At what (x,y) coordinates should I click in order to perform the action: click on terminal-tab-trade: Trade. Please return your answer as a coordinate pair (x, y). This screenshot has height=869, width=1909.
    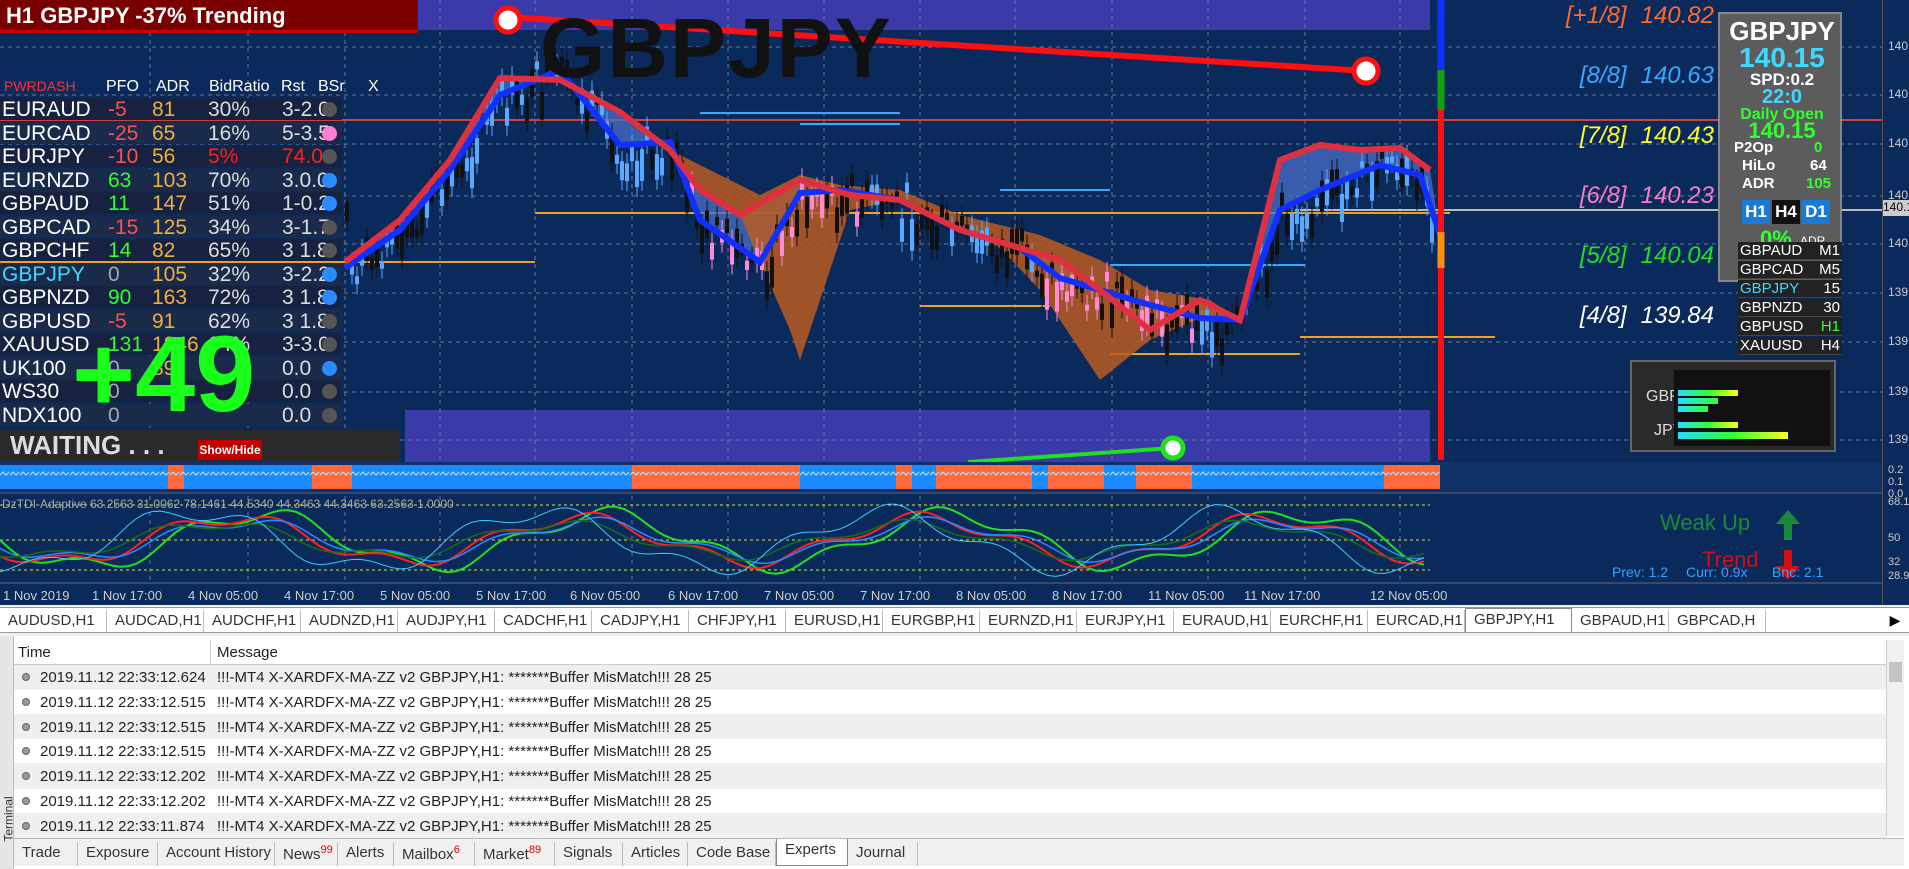
    Looking at the image, I should click on (46, 854).